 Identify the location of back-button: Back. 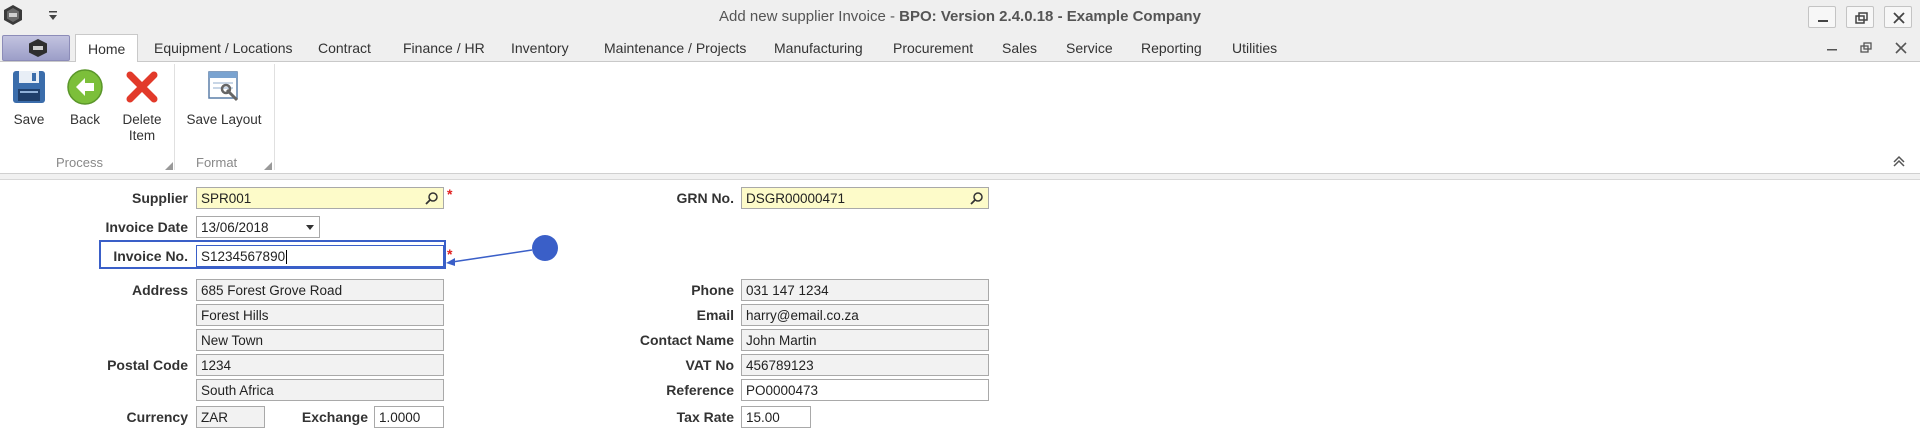
(85, 98).